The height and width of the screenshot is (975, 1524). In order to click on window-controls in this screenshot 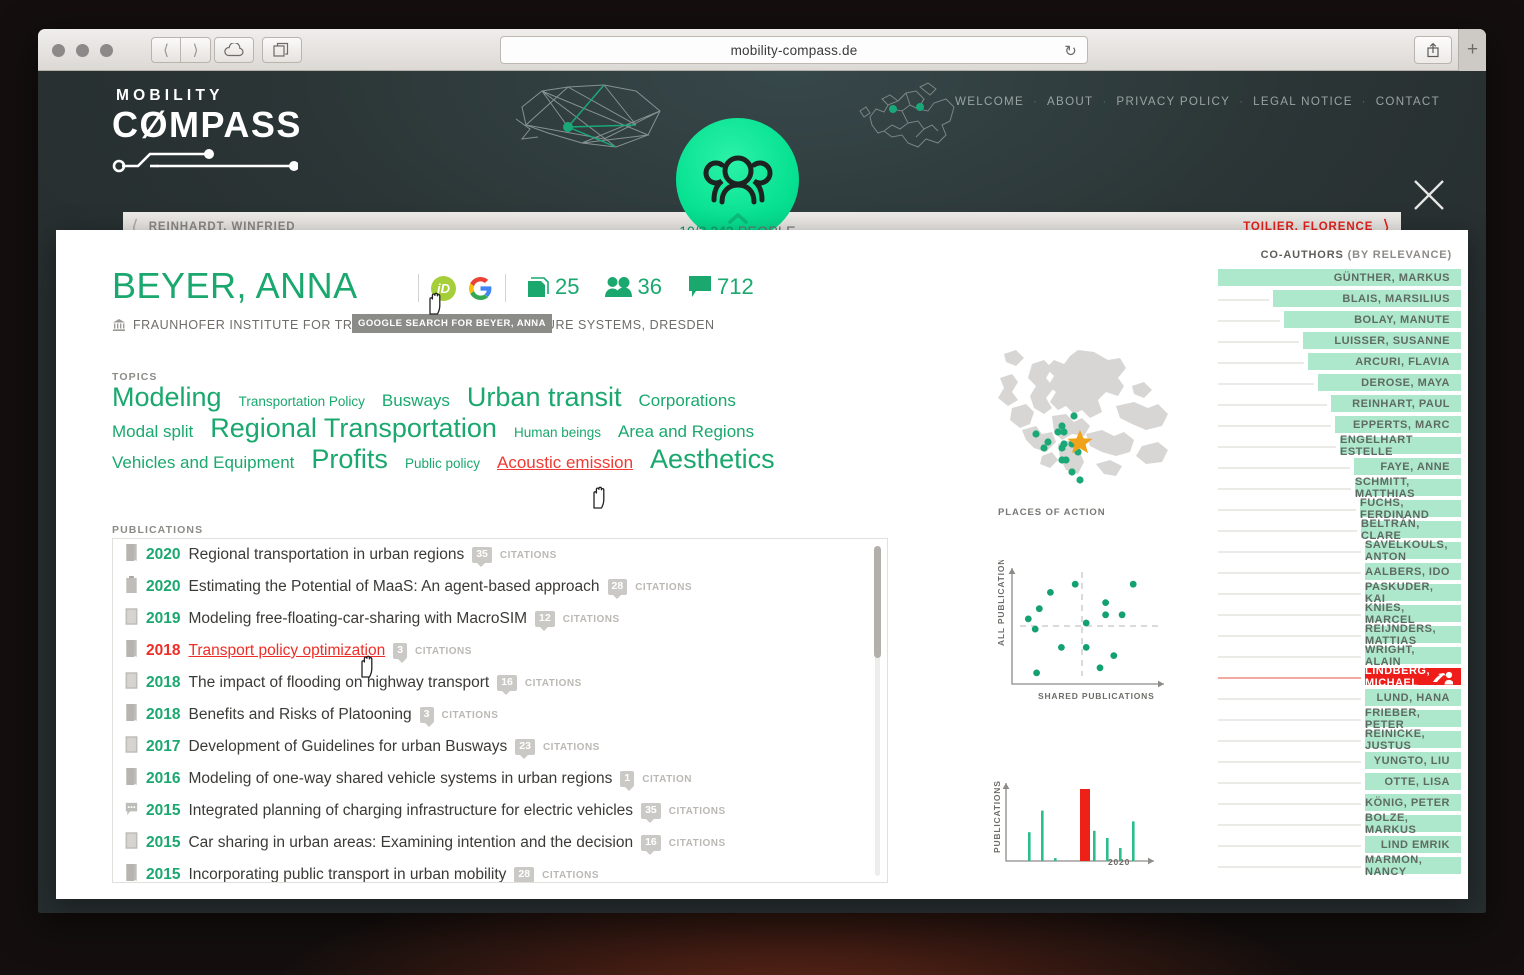, I will do `click(82, 50)`.